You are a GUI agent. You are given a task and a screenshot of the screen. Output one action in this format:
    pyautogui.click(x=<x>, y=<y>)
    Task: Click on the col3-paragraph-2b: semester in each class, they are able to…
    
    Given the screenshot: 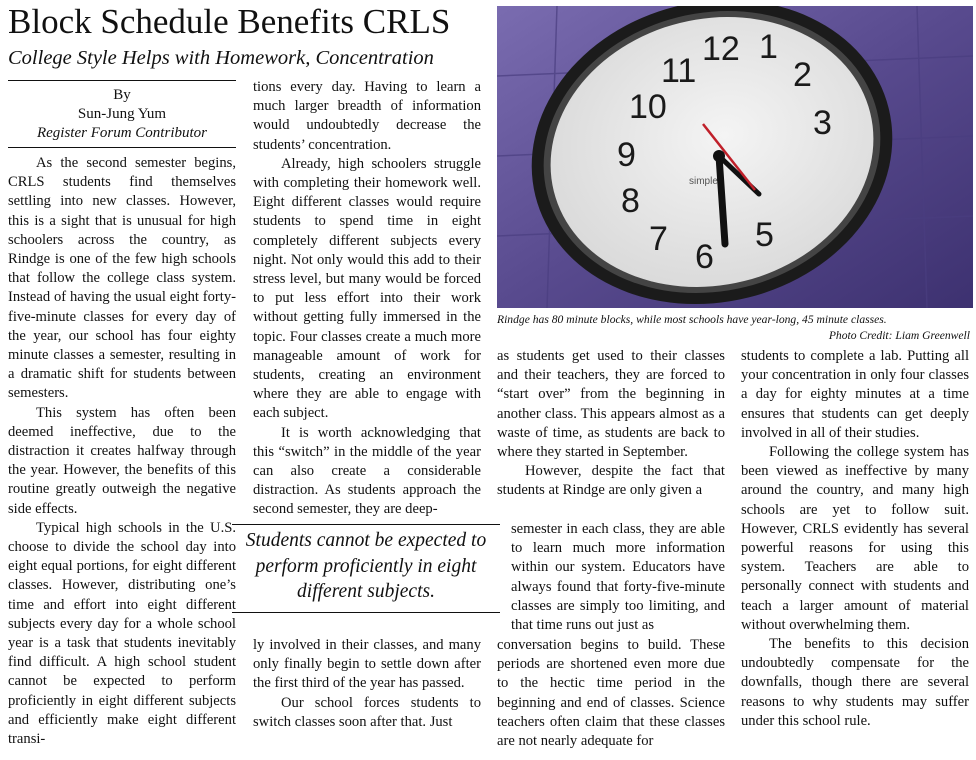 What is the action you would take?
    pyautogui.click(x=618, y=577)
    